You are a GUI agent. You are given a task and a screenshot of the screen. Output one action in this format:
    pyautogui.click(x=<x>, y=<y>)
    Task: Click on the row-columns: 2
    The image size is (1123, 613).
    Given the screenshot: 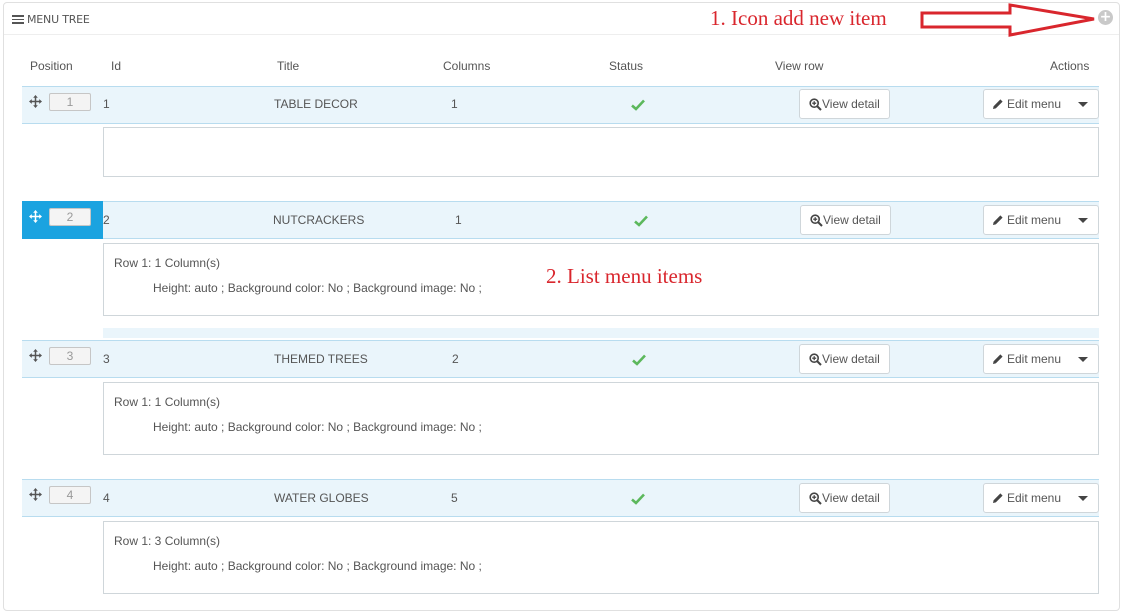 What is the action you would take?
    pyautogui.click(x=455, y=359)
    